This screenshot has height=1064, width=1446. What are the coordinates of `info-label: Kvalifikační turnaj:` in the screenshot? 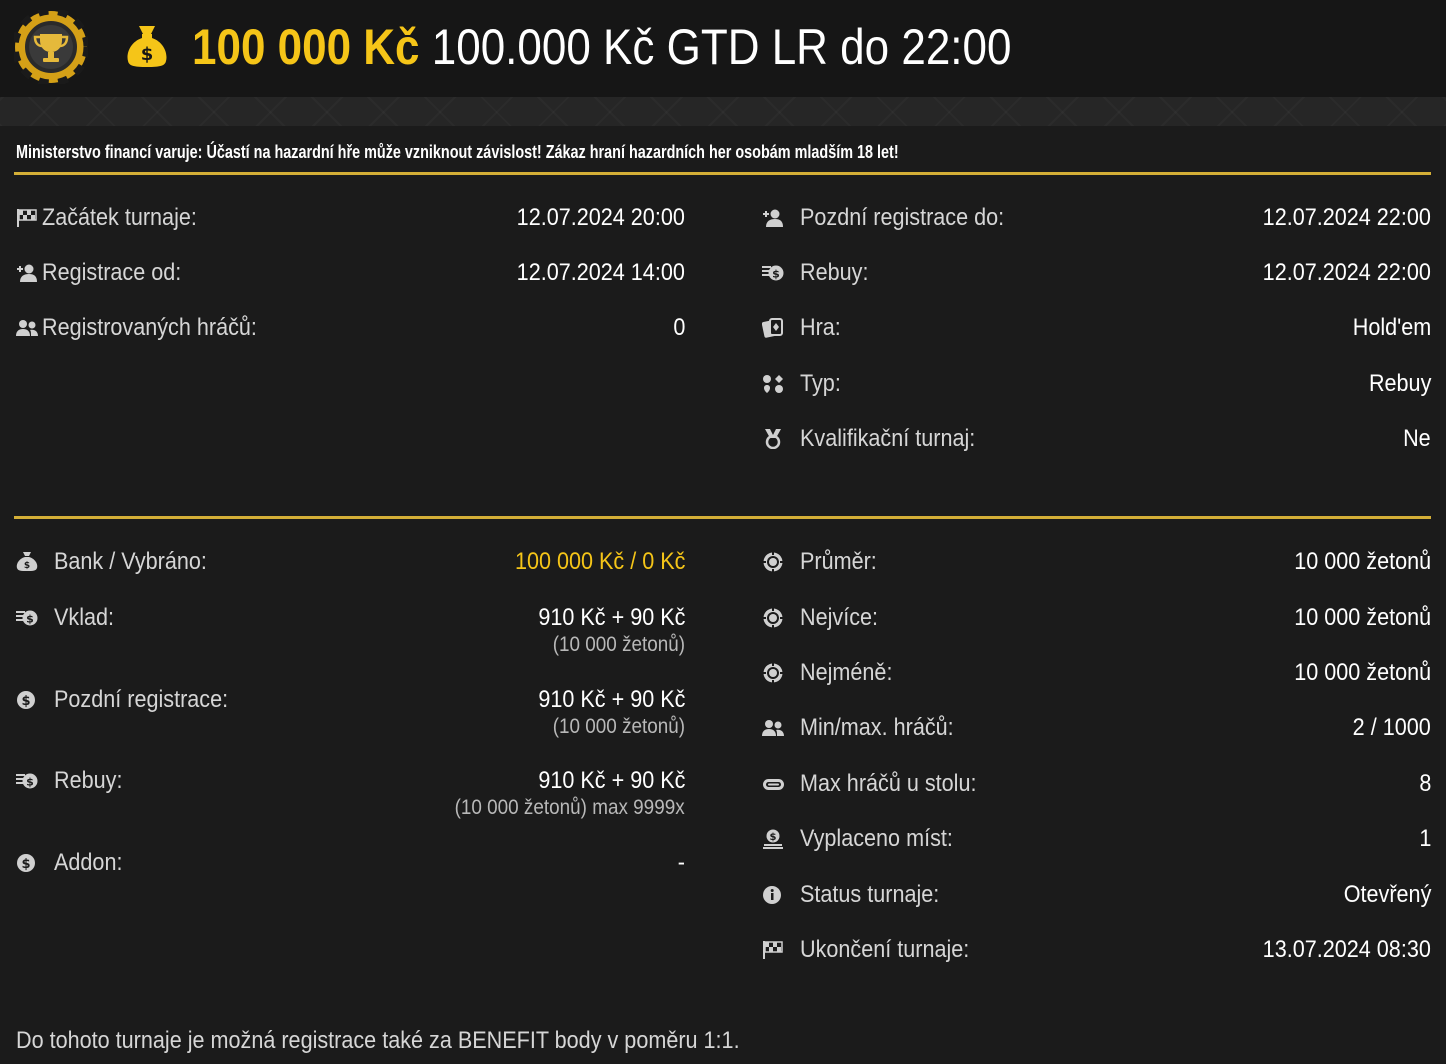 It's located at (888, 438).